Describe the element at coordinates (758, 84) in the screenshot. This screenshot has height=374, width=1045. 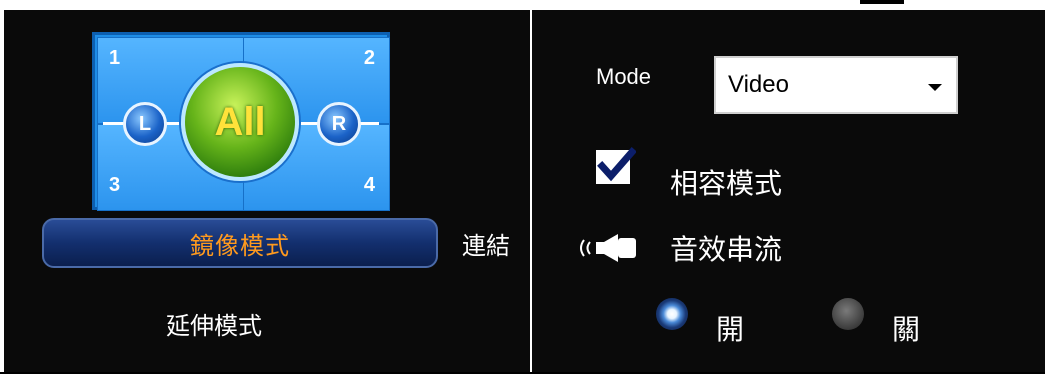
I see `mode-selected-value: Video` at that location.